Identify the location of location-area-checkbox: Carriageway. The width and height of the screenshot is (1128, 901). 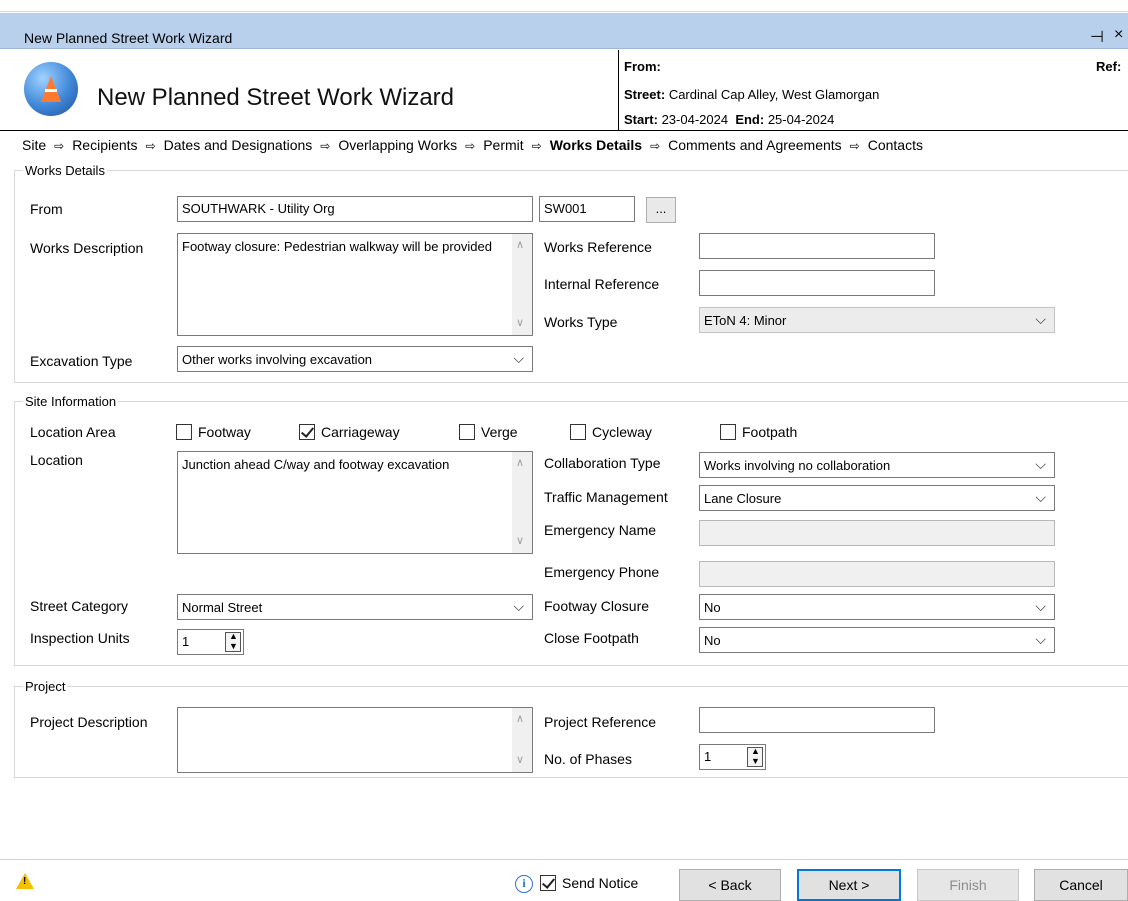
(349, 432).